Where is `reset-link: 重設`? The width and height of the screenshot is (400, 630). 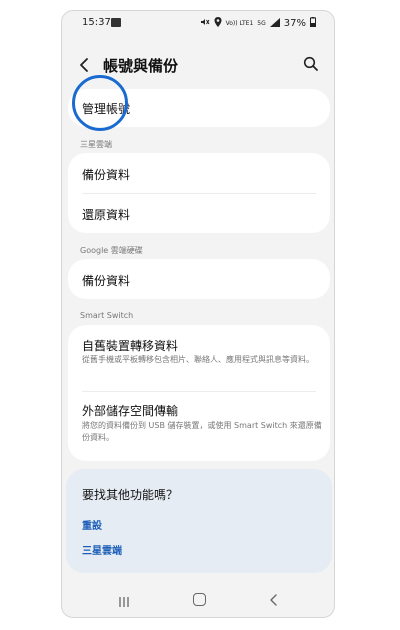 reset-link: 重設 is located at coordinates (92, 524).